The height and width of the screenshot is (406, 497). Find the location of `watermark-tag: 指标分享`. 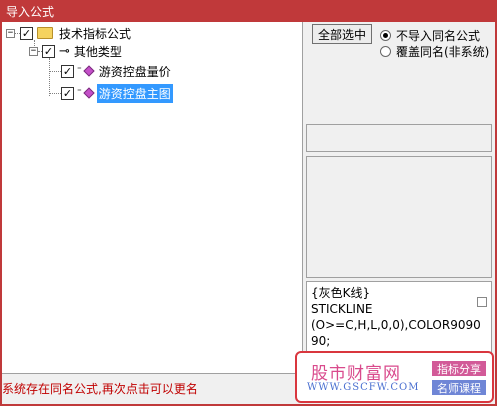

watermark-tag: 指标分享 is located at coordinates (459, 368).